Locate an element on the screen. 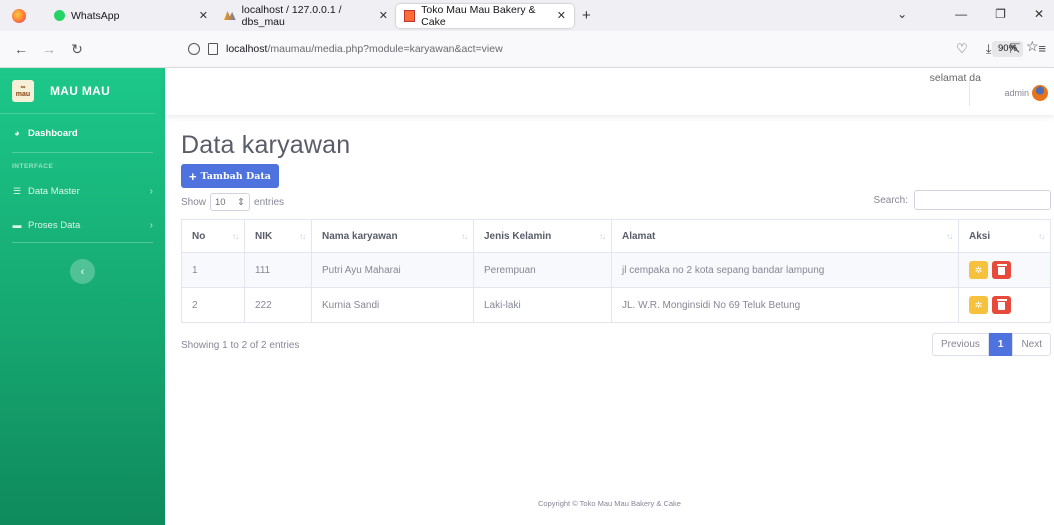 The image size is (1054, 525). forward-icon: → is located at coordinates (49, 49).